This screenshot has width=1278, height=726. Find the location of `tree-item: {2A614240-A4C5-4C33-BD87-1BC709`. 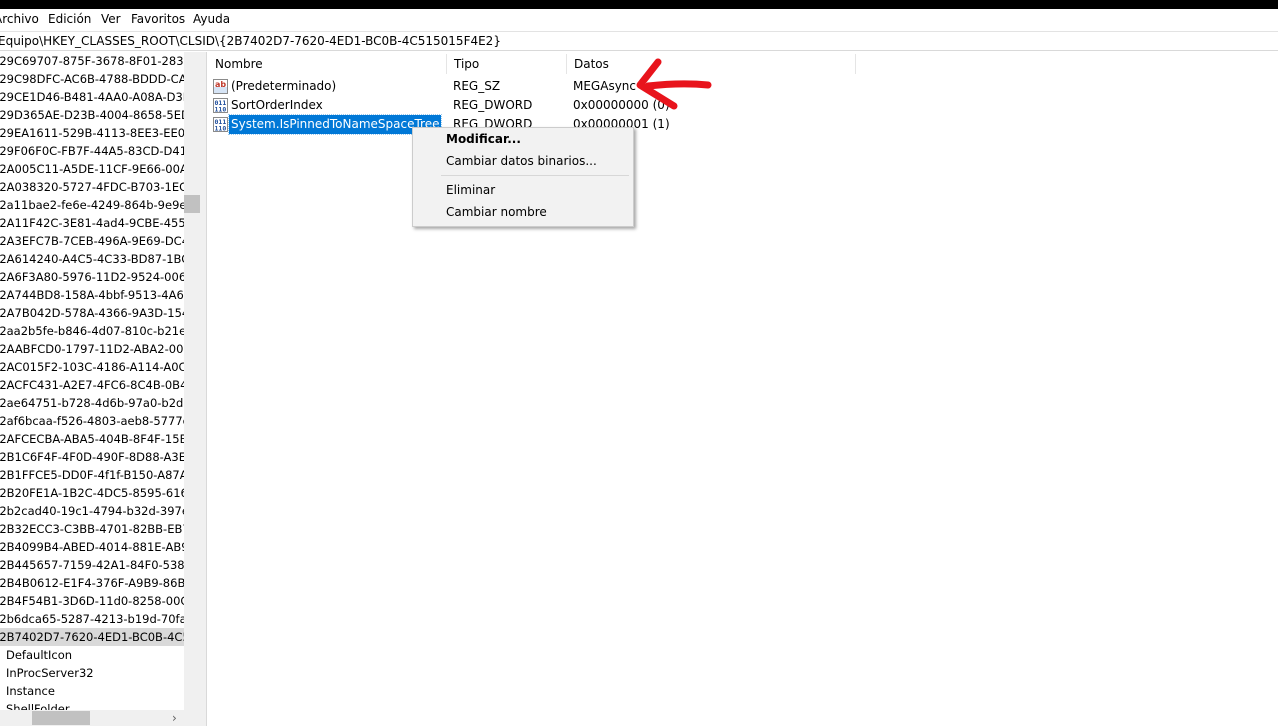

tree-item: {2A614240-A4C5-4C33-BD87-1BC709 is located at coordinates (100, 259).